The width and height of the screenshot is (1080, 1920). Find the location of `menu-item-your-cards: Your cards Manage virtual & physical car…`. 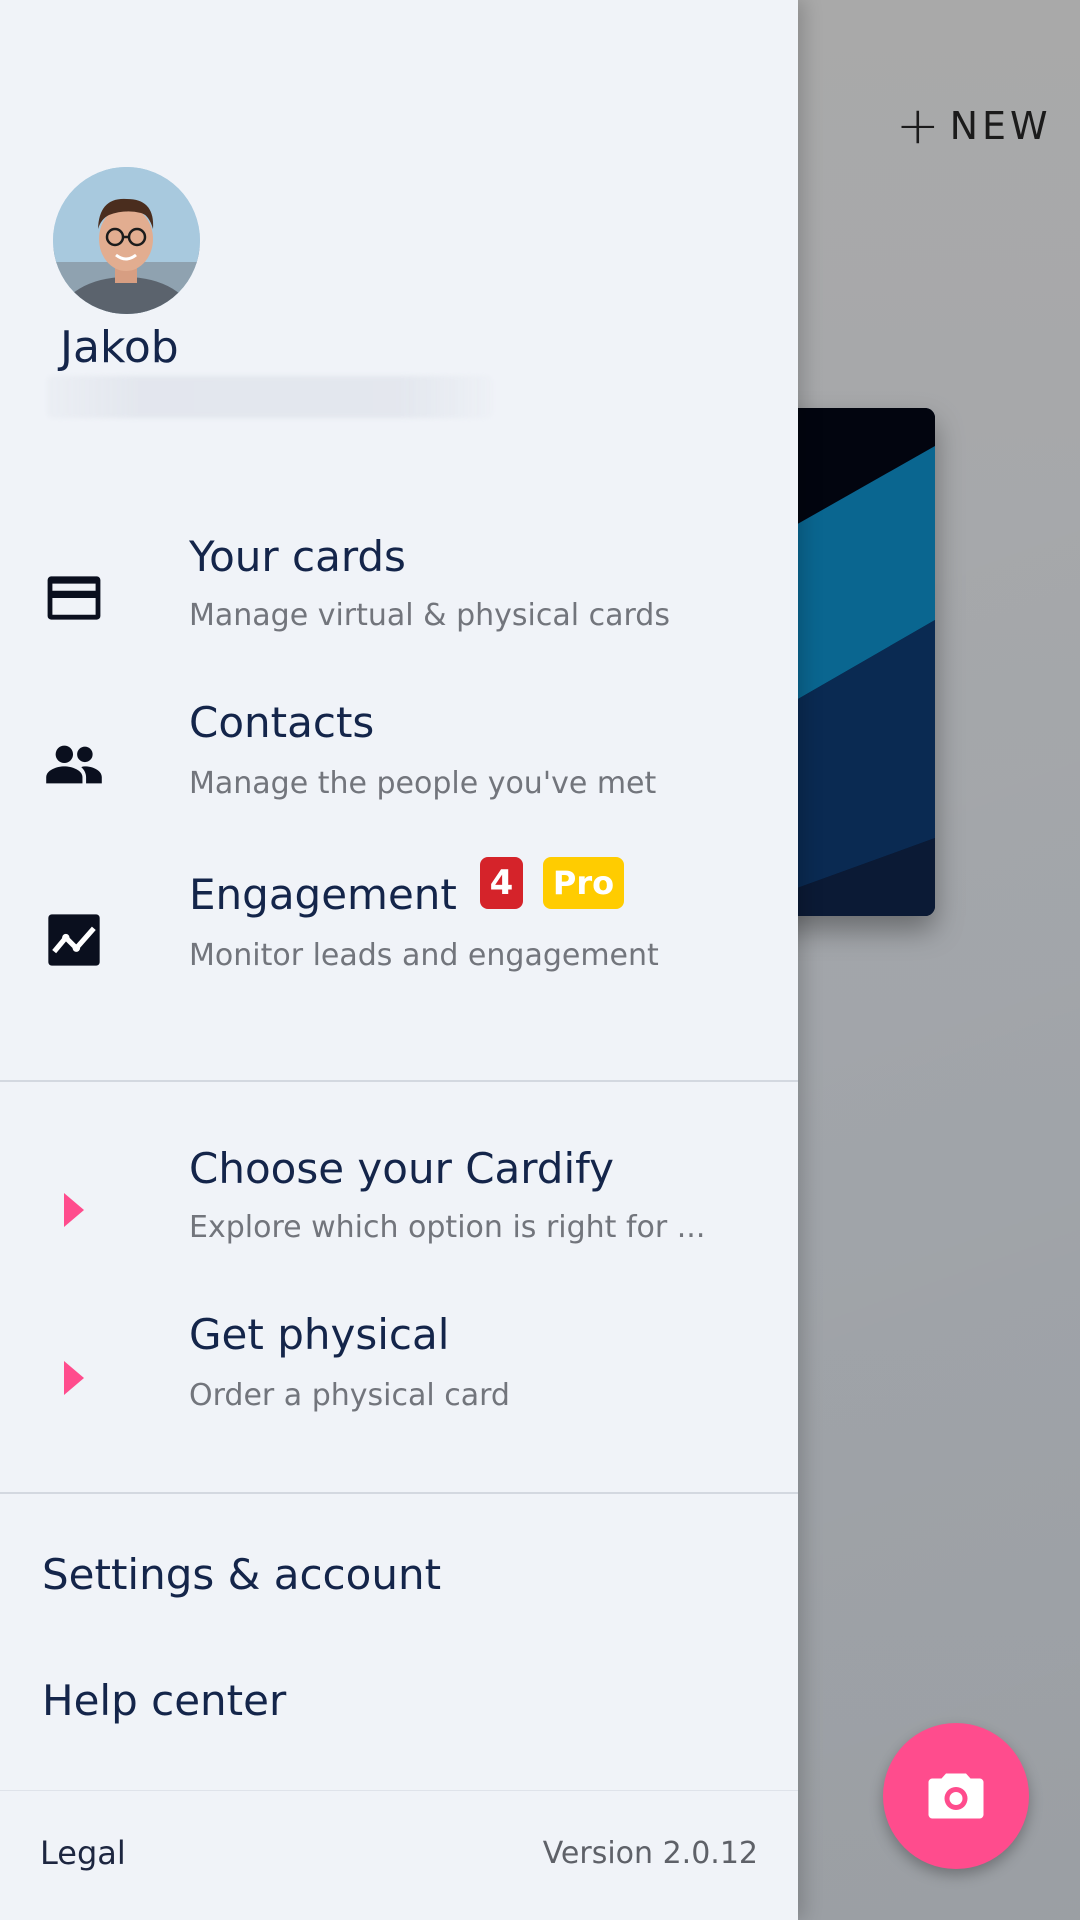

menu-item-your-cards: Your cards Manage virtual & physical car… is located at coordinates (399, 595).